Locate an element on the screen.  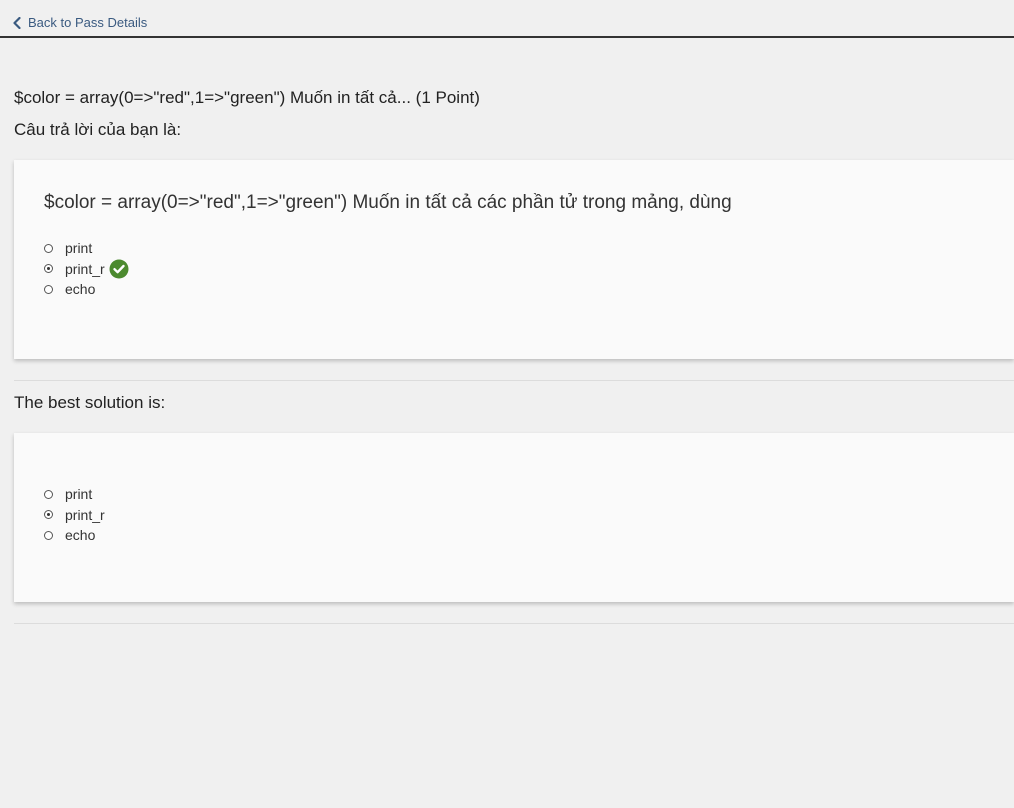
back-to-pass-details-link: Back to Pass Details is located at coordinates (79, 22).